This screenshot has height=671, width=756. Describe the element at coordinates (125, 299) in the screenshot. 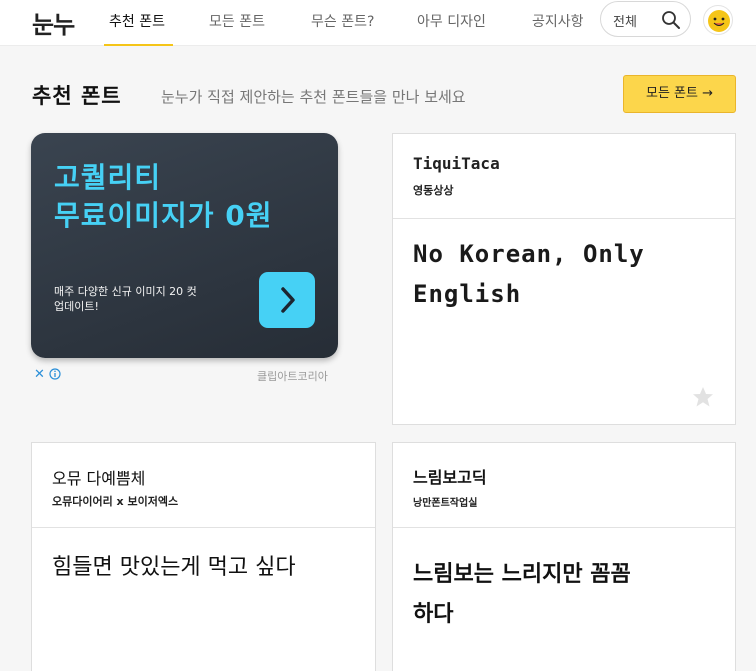

I see `ad-body-text: 매주 다양한 신규 이미지 20 컷 업데이트!` at that location.